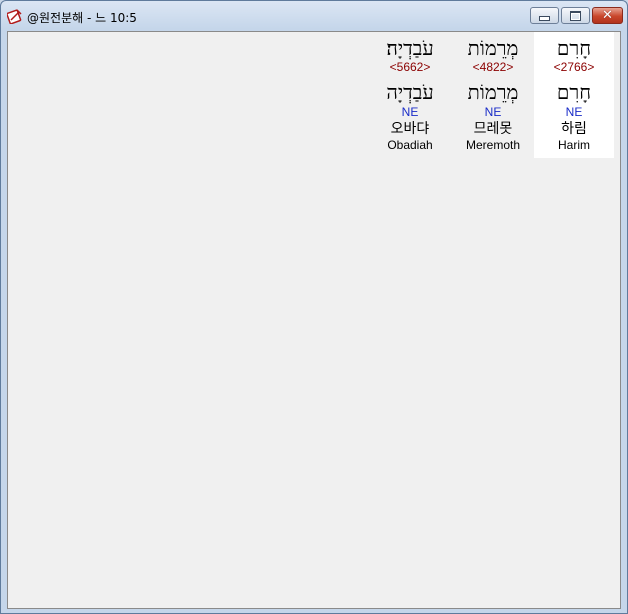  What do you see at coordinates (574, 92) in the screenshot?
I see `hebrew-lemma: חָרִם` at bounding box center [574, 92].